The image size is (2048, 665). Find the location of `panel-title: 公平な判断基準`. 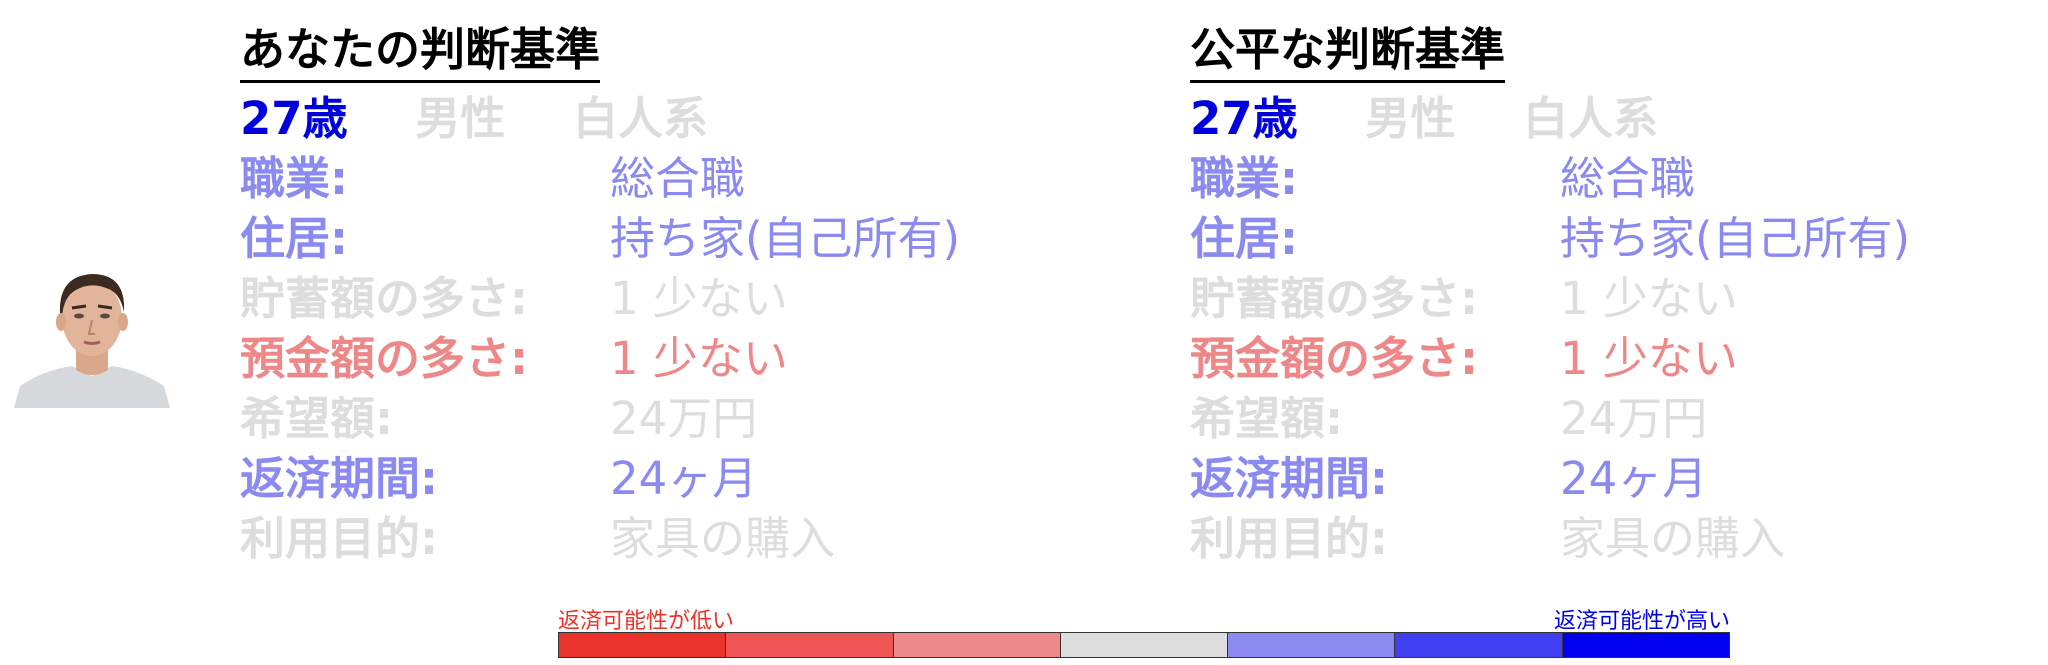

panel-title: 公平な判断基準 is located at coordinates (1348, 52).